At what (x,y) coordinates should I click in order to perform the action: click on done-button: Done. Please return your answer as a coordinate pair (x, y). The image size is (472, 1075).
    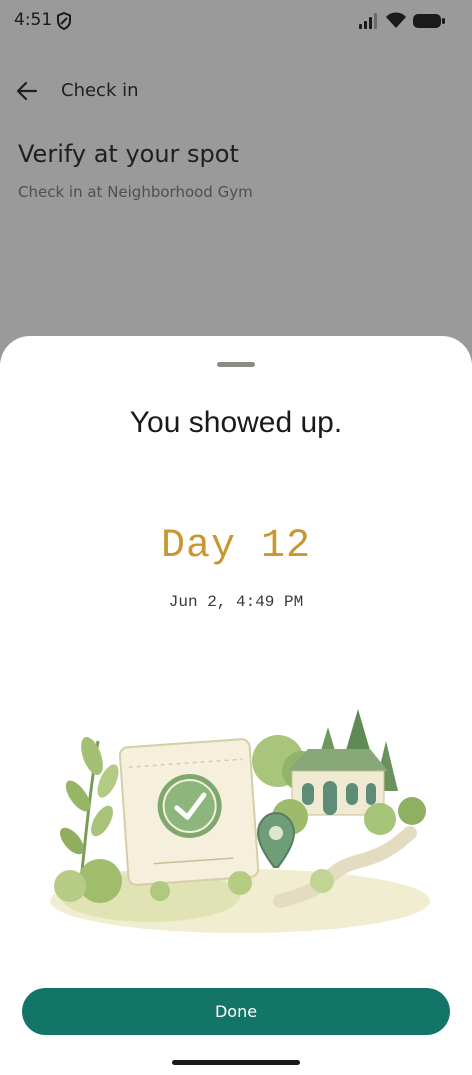
    Looking at the image, I should click on (236, 1011).